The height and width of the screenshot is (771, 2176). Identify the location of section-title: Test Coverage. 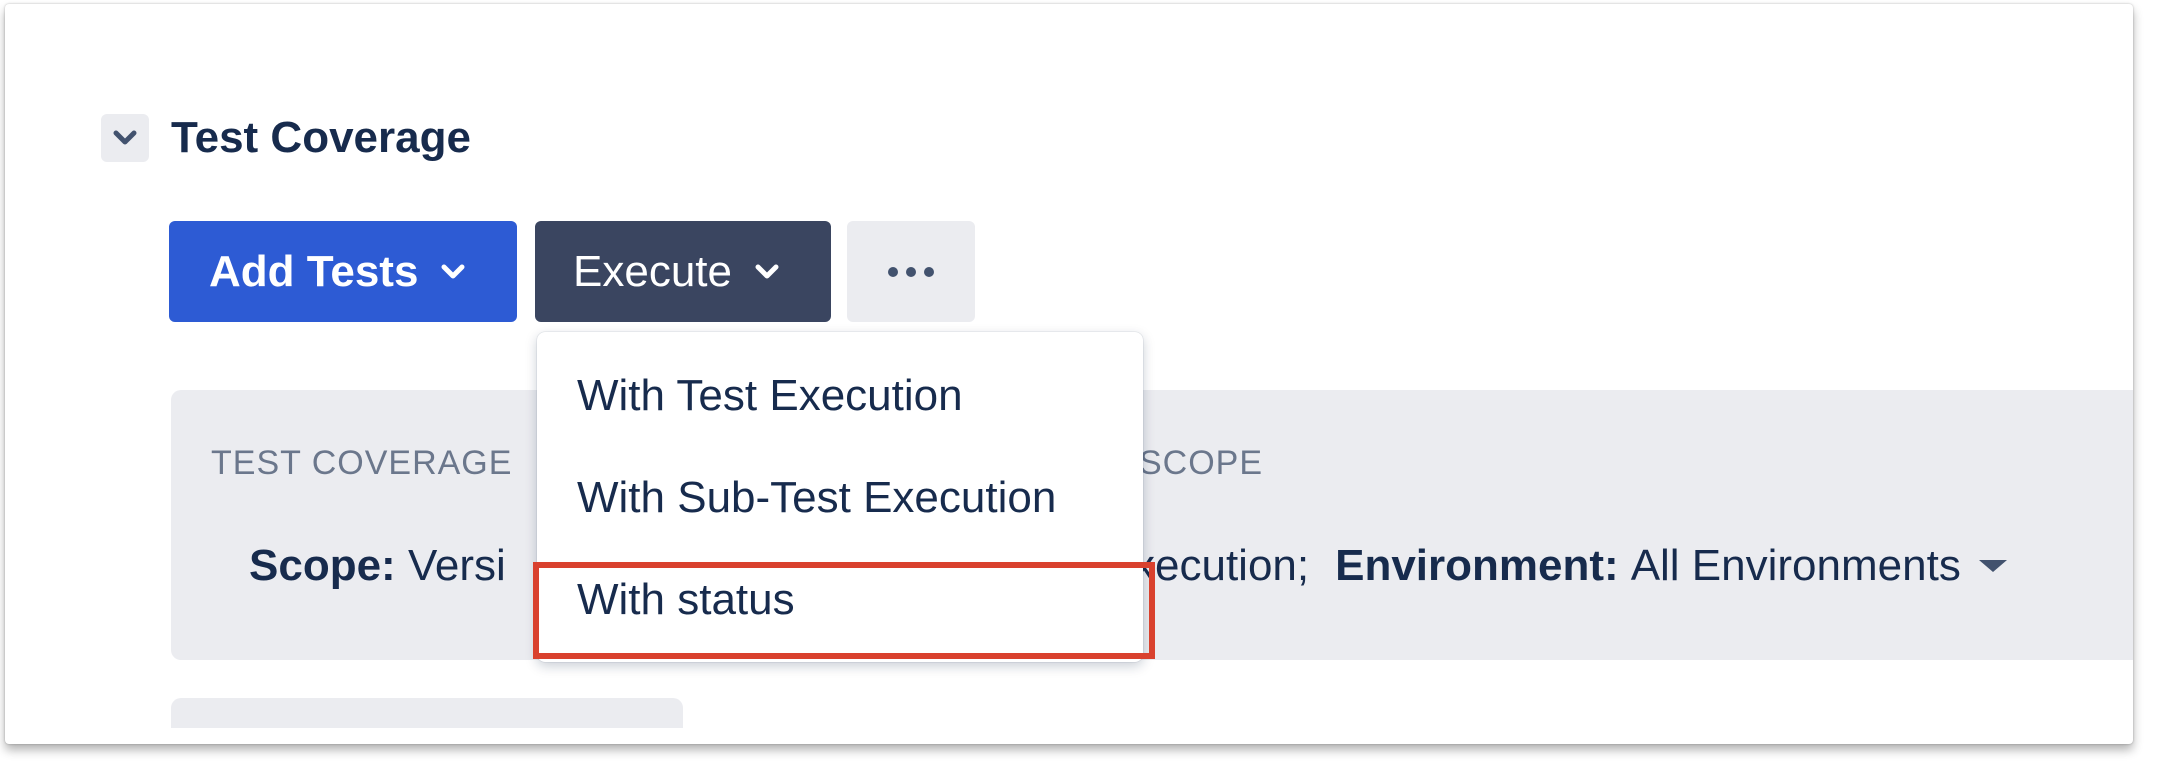
(321, 137).